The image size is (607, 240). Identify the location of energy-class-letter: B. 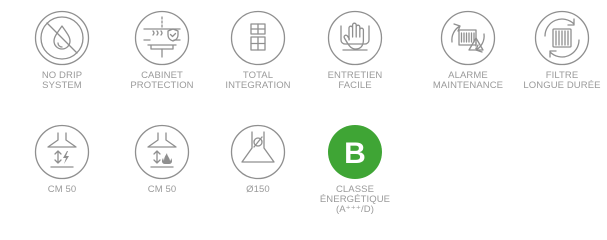
(355, 153).